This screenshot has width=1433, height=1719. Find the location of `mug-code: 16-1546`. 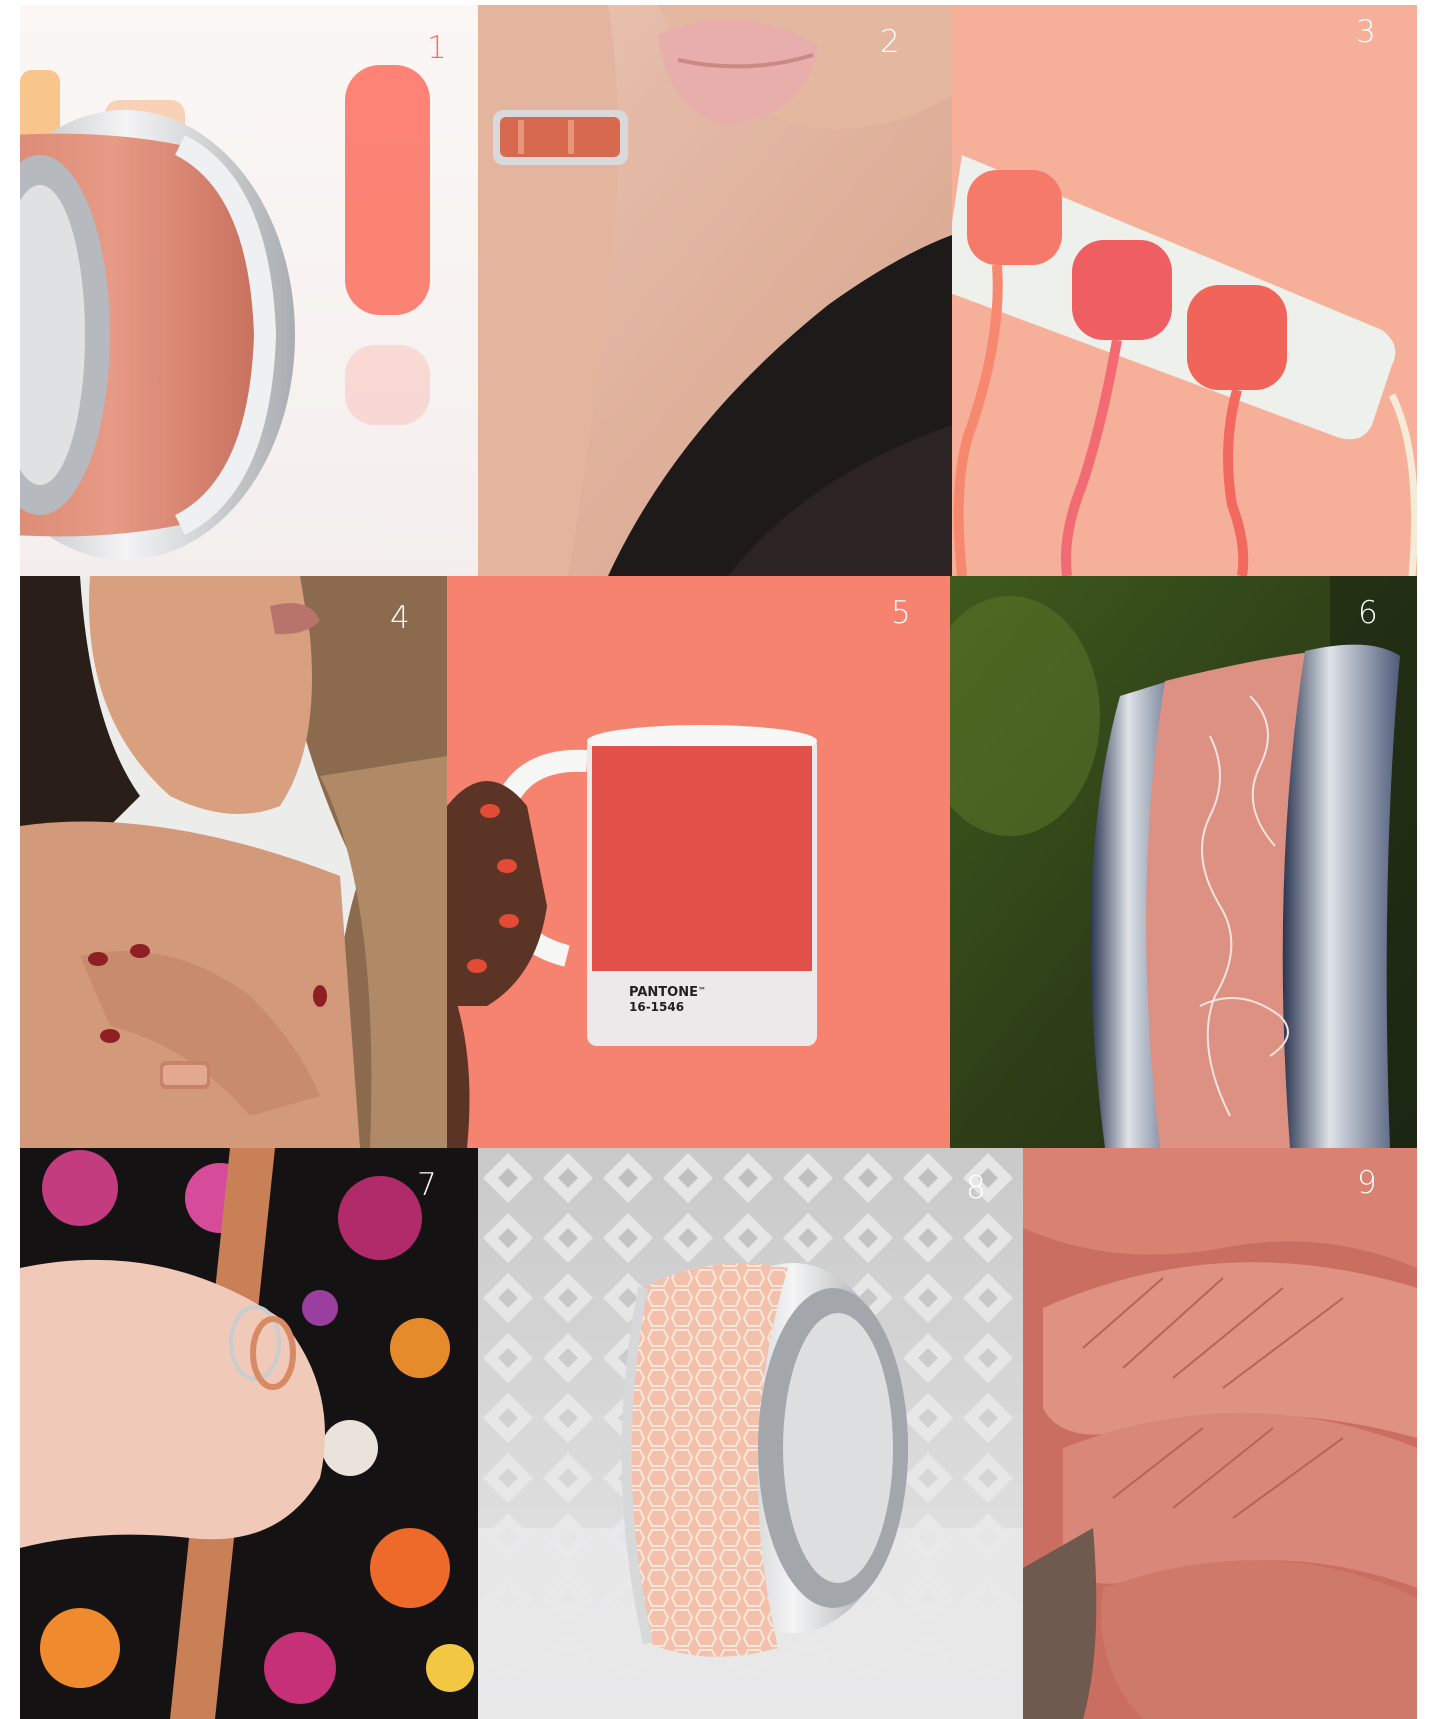

mug-code: 16-1546 is located at coordinates (657, 1006).